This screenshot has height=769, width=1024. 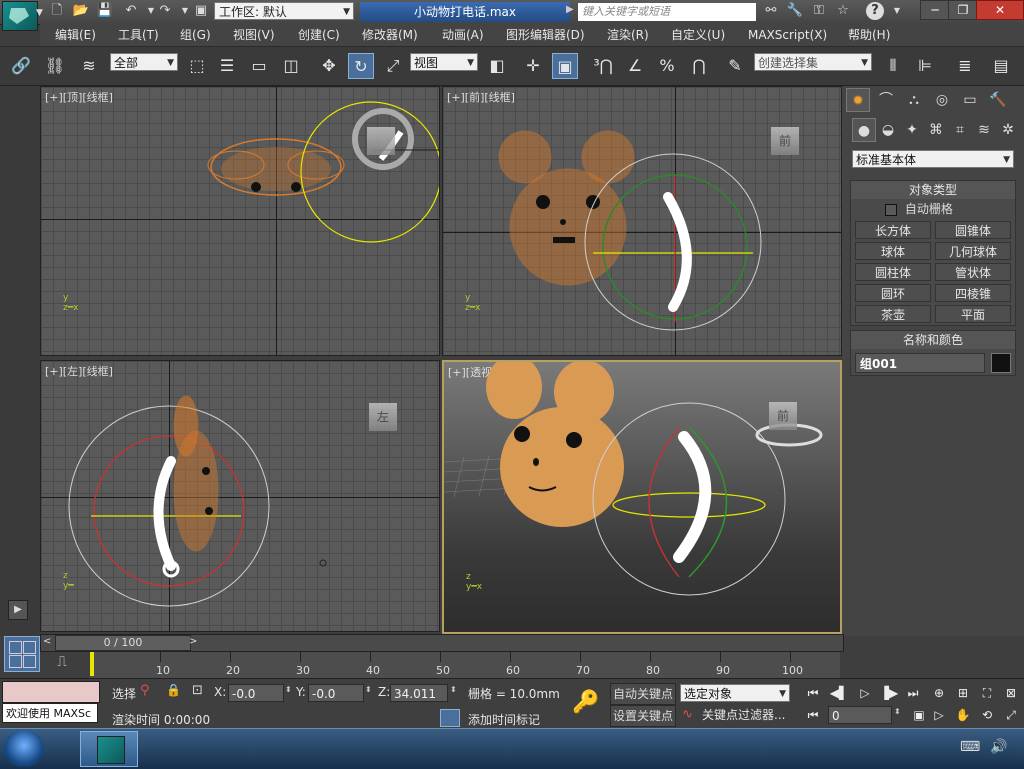 What do you see at coordinates (442, 643) in the screenshot?
I see `time-slider: < 0 / 100 >` at bounding box center [442, 643].